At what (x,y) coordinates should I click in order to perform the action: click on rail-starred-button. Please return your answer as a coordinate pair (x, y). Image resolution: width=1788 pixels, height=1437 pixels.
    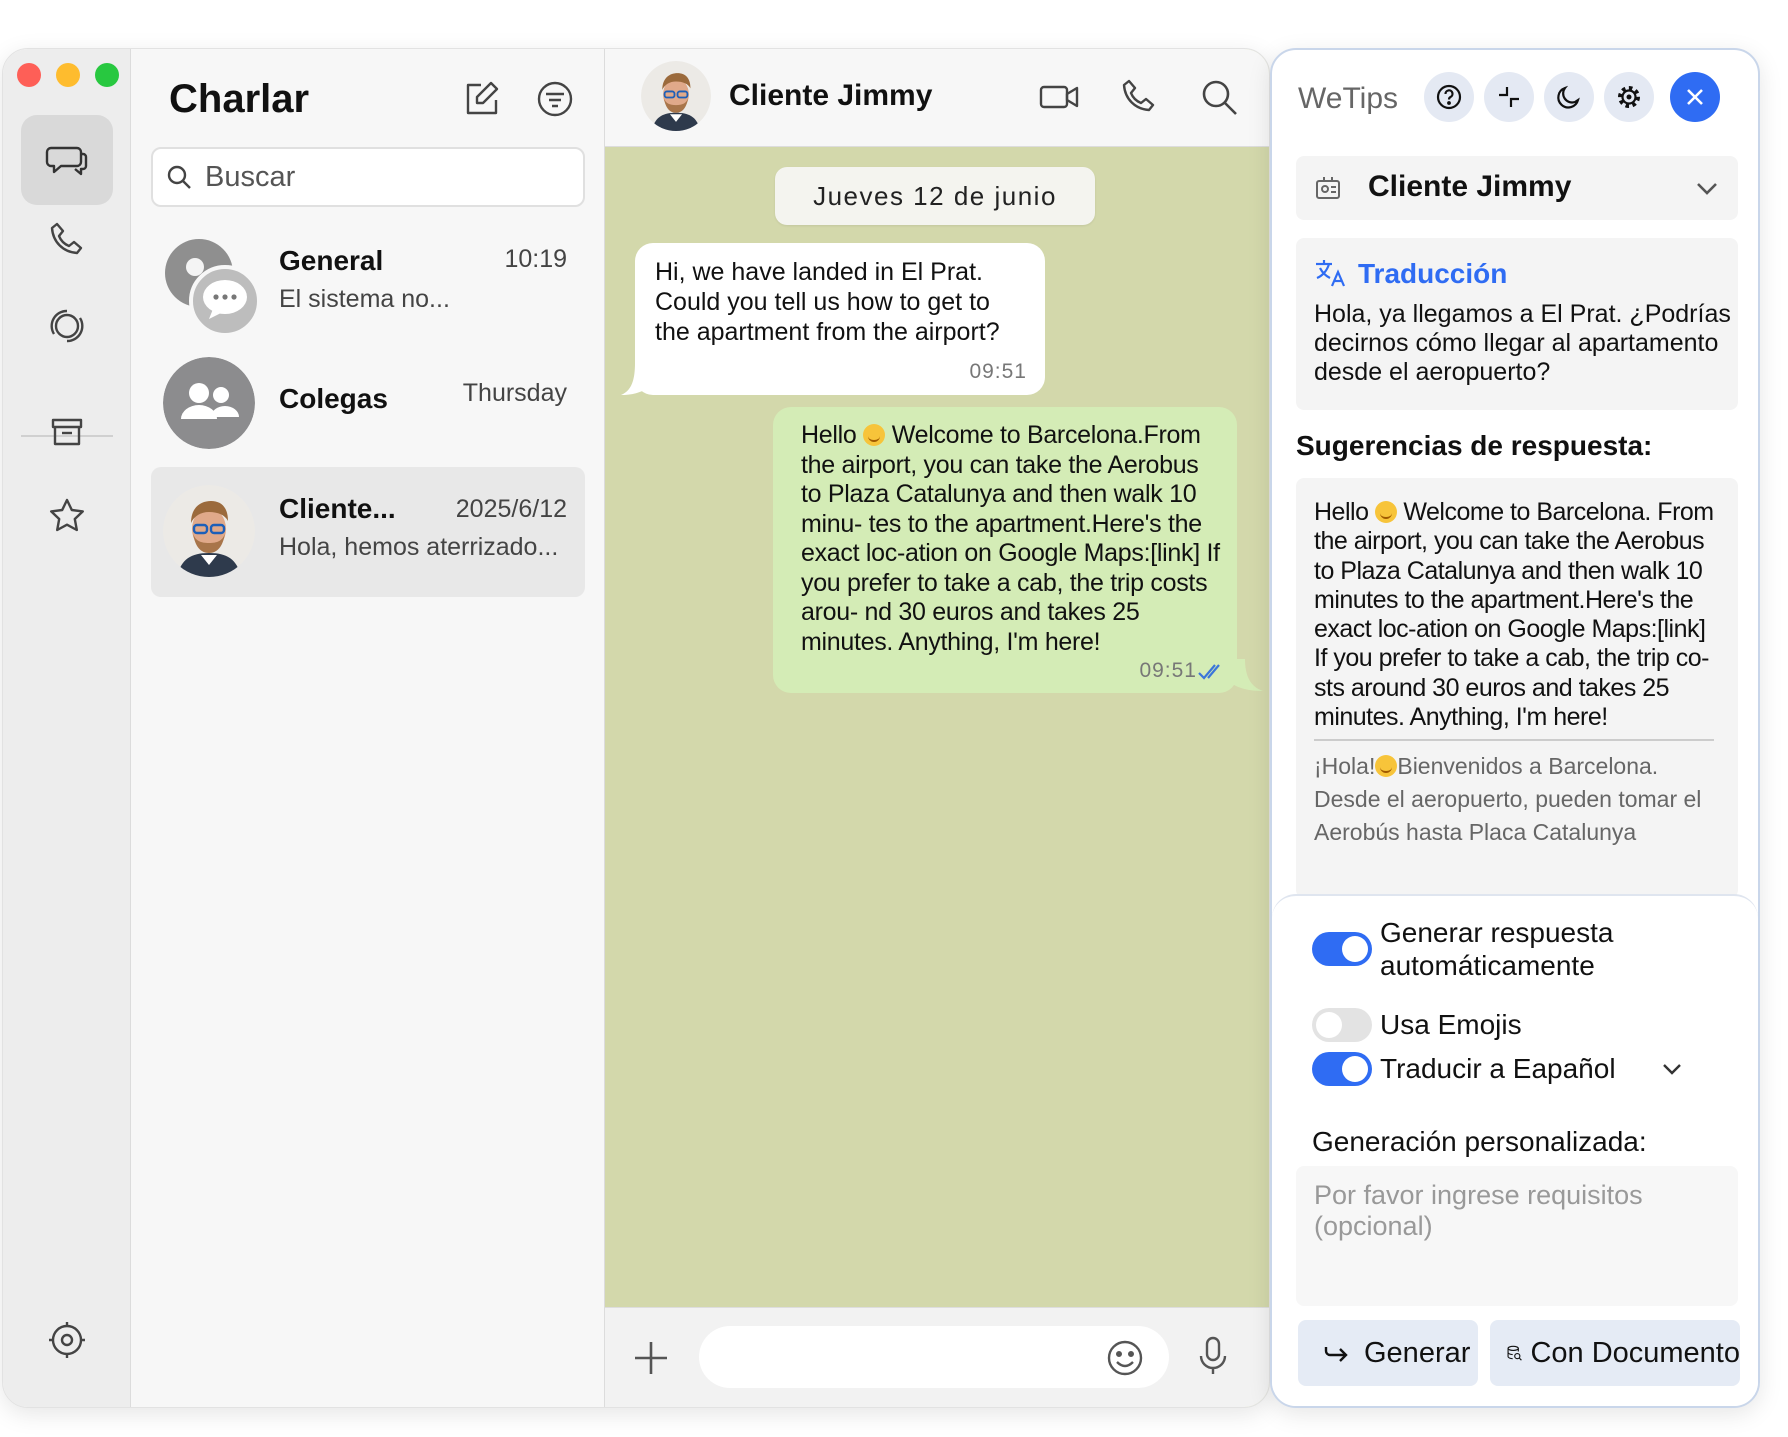
    Looking at the image, I should click on (67, 516).